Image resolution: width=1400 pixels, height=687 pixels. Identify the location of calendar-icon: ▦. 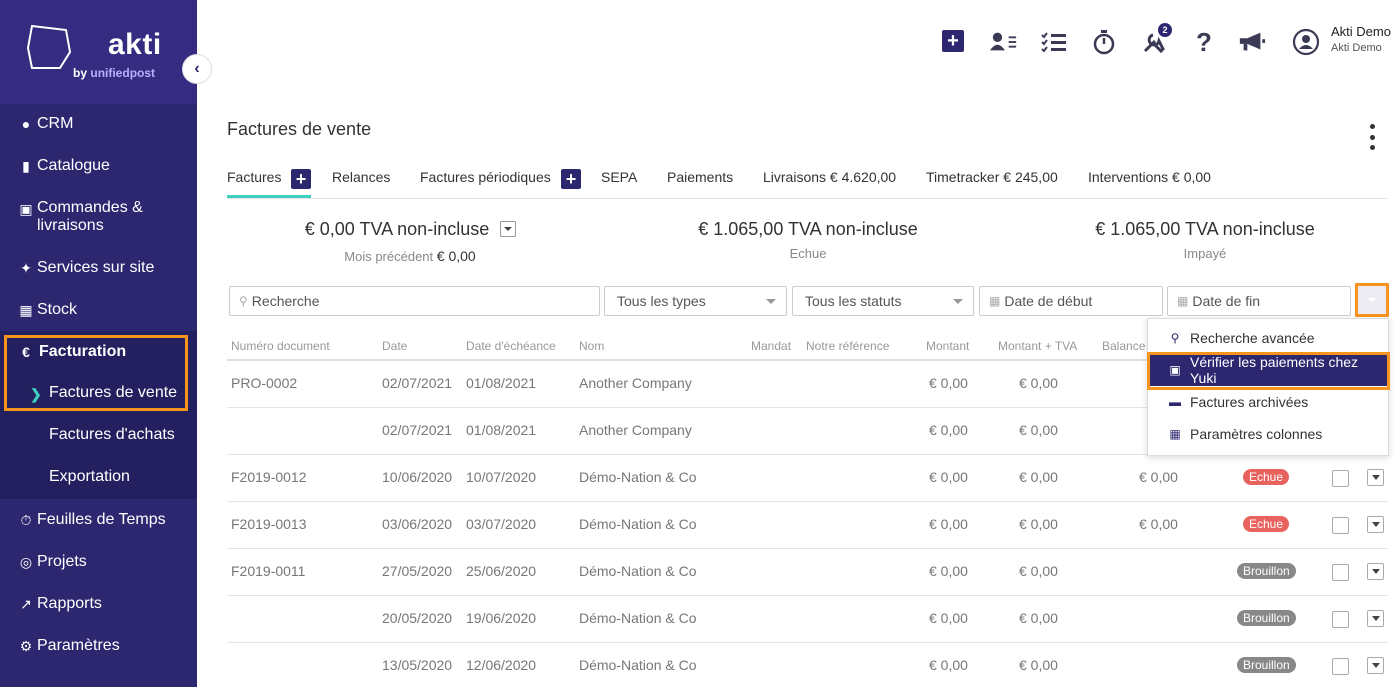
(995, 301).